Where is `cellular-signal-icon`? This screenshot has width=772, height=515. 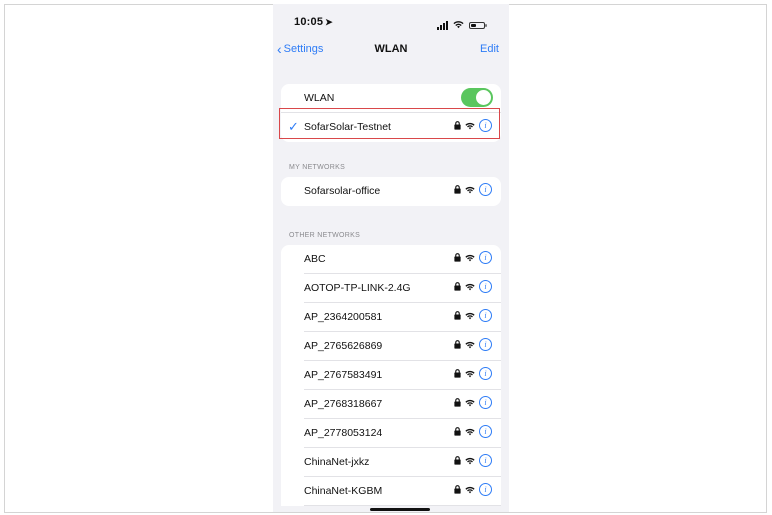
cellular-signal-icon is located at coordinates (442, 25).